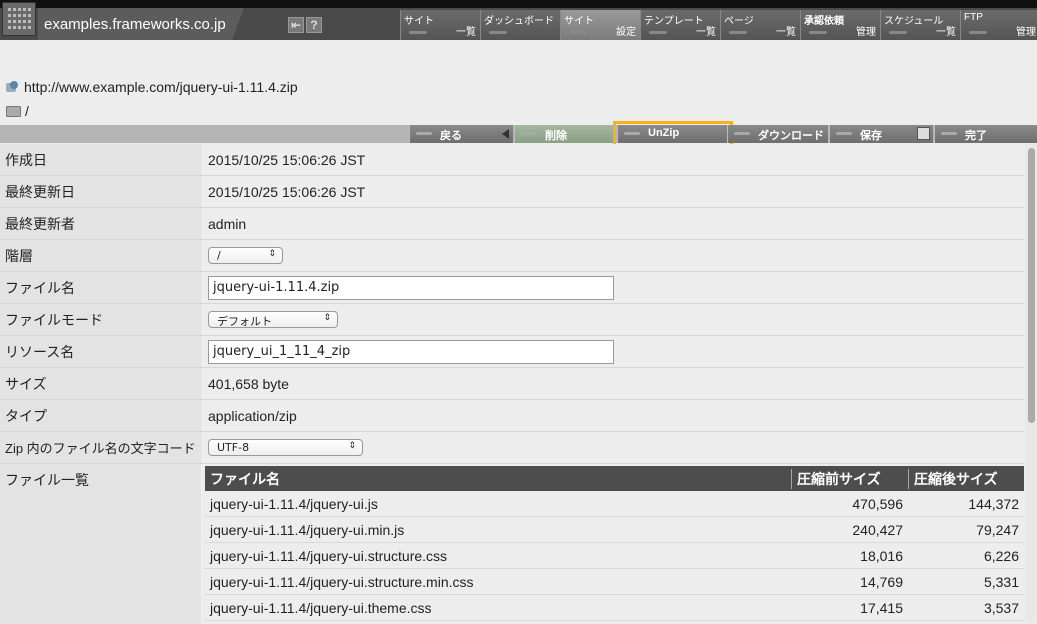 The height and width of the screenshot is (624, 1037). What do you see at coordinates (1001, 581) in the screenshot?
I see `compressed-size-cell: 5,331` at bounding box center [1001, 581].